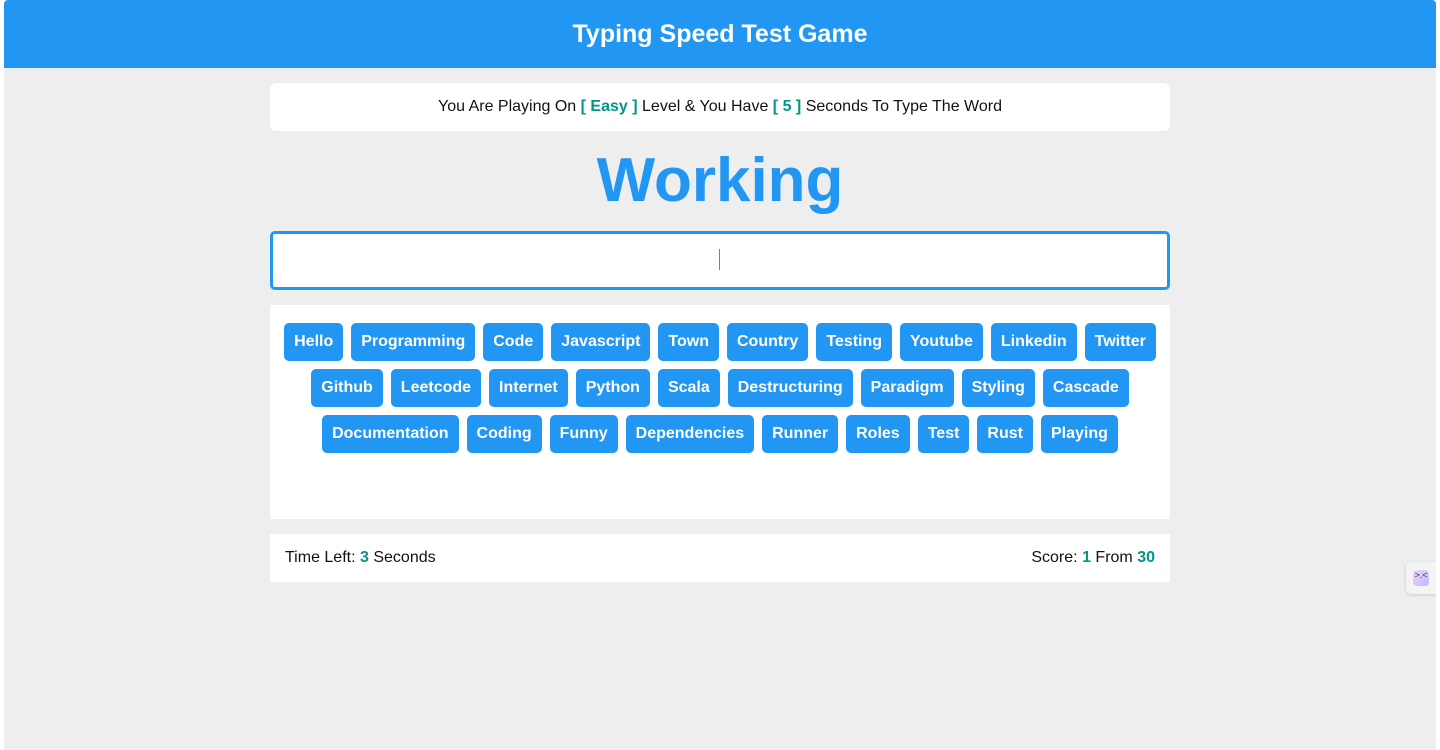 The image size is (1440, 750). Describe the element at coordinates (1079, 434) in the screenshot. I see `word-chip: Playing` at that location.